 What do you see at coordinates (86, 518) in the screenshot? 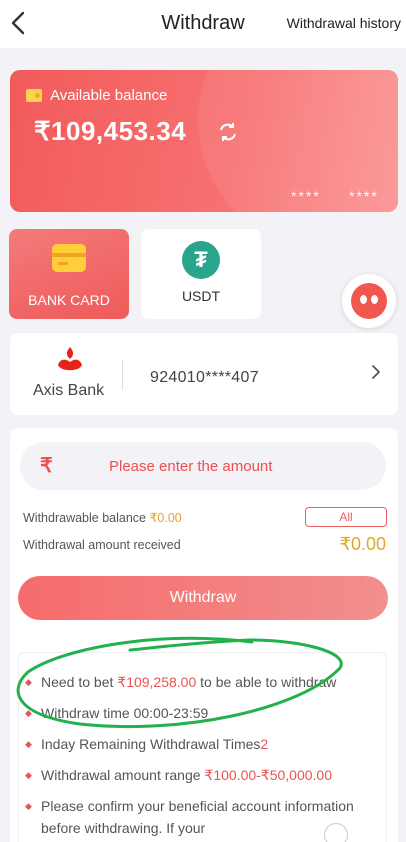
I see `withdrawable-label: Withdrawable balance` at bounding box center [86, 518].